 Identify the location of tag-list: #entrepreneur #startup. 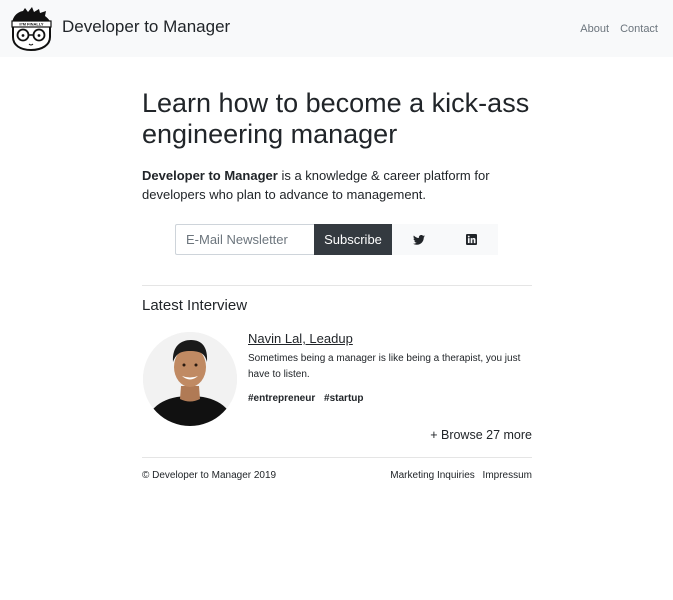
(308, 398).